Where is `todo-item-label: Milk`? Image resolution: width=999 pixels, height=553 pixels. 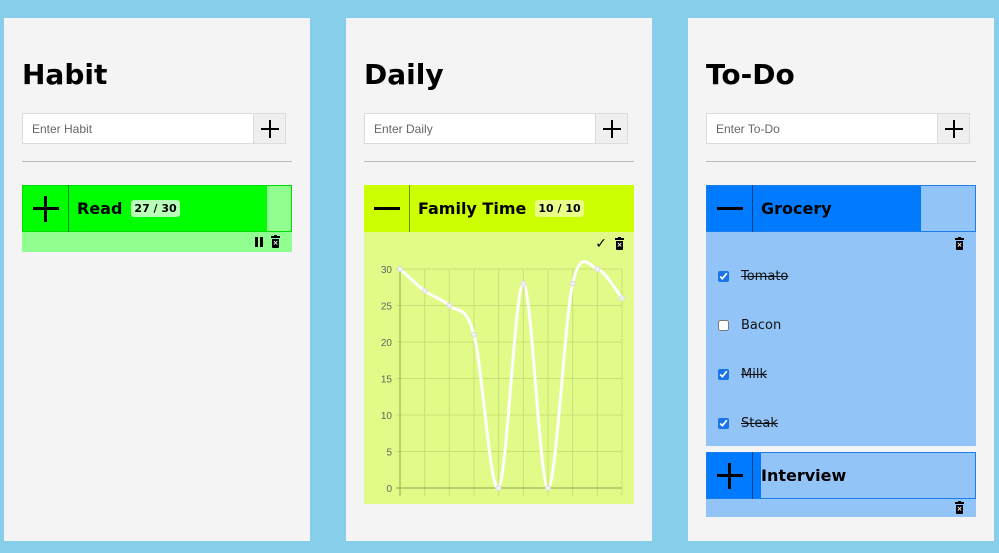 todo-item-label: Milk is located at coordinates (754, 374).